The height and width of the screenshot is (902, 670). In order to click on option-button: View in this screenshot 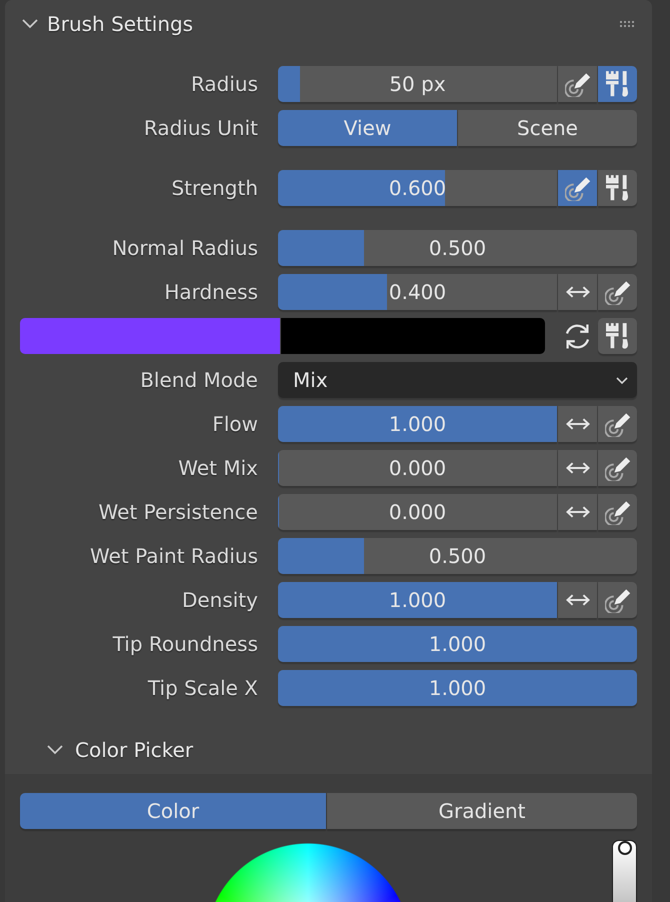, I will do `click(367, 128)`.